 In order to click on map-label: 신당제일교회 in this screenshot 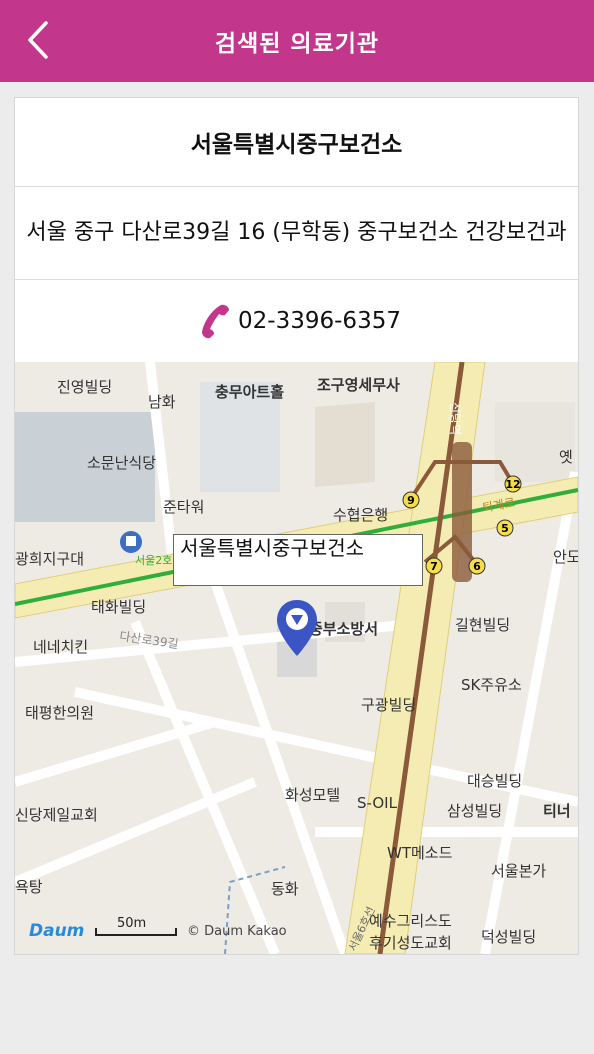, I will do `click(56, 815)`.